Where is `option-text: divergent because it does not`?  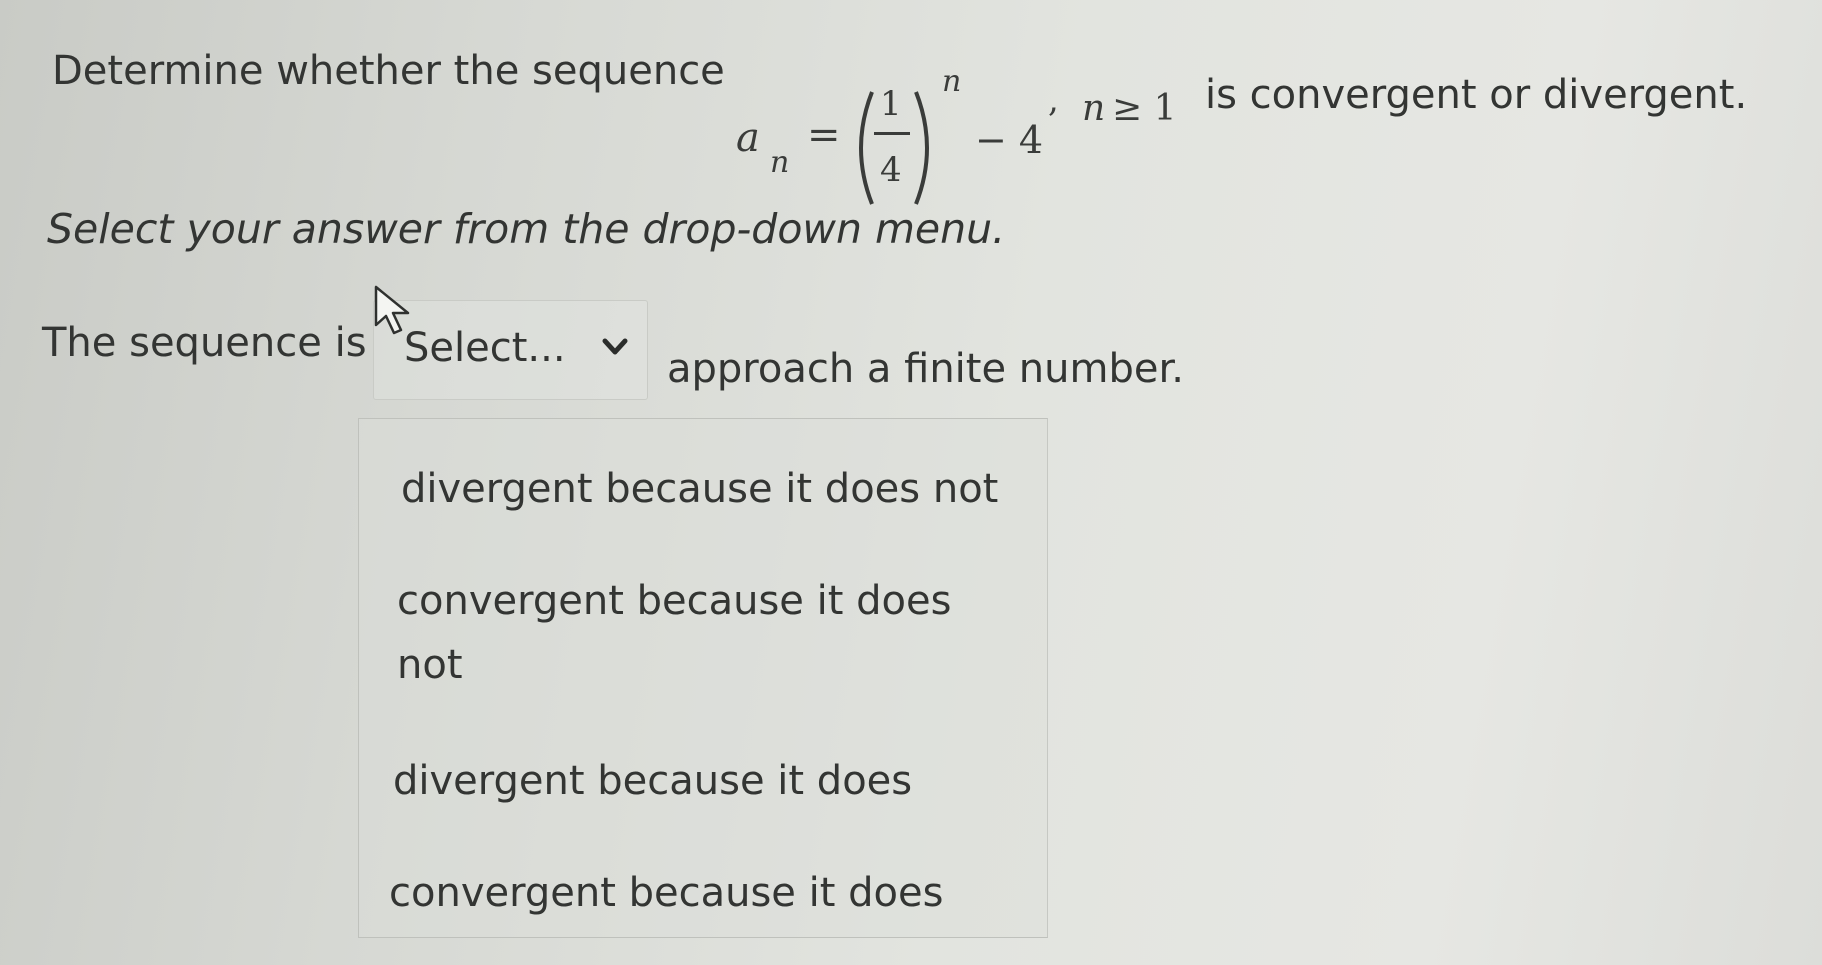
option-text: divergent because it does not is located at coordinates (700, 489).